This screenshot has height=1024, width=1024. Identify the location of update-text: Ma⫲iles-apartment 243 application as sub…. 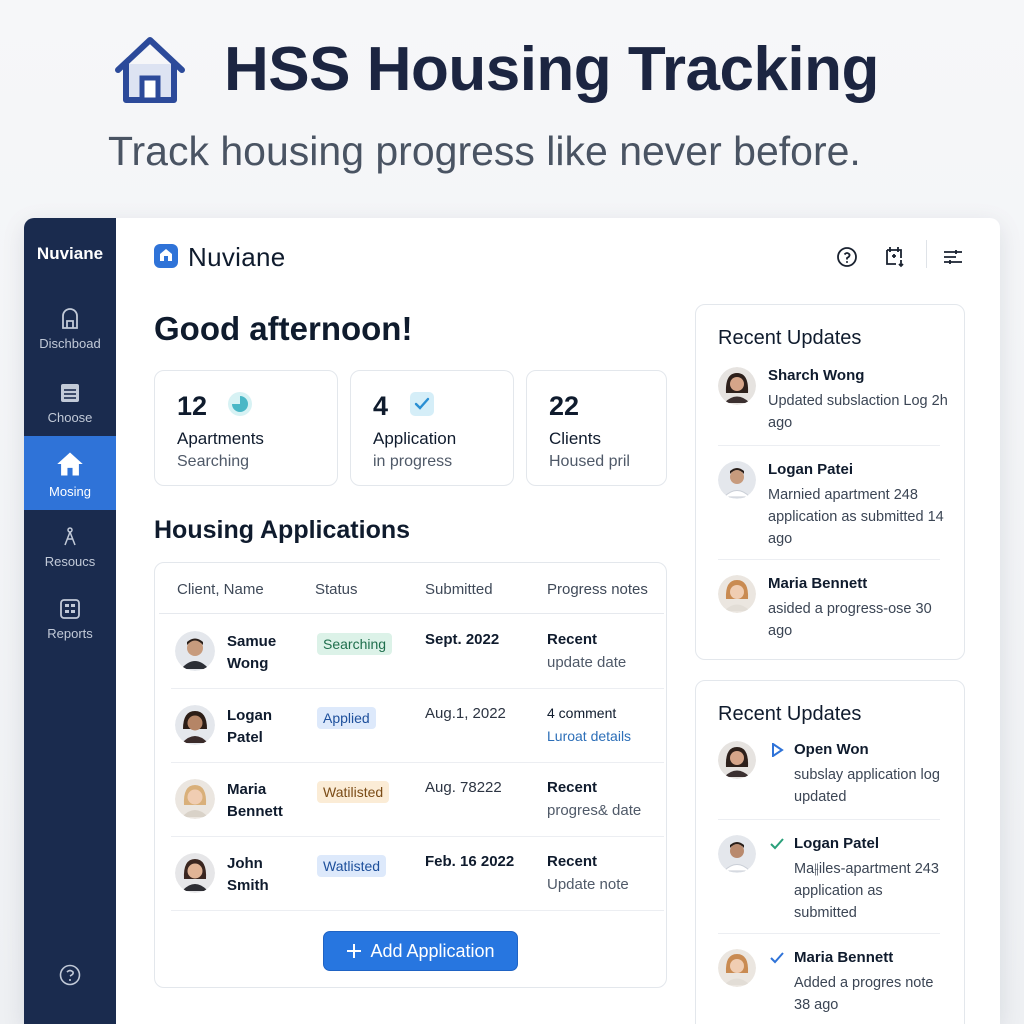
(866, 891).